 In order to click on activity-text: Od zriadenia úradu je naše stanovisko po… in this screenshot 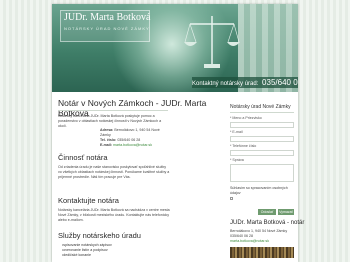, I will do `click(114, 172)`.